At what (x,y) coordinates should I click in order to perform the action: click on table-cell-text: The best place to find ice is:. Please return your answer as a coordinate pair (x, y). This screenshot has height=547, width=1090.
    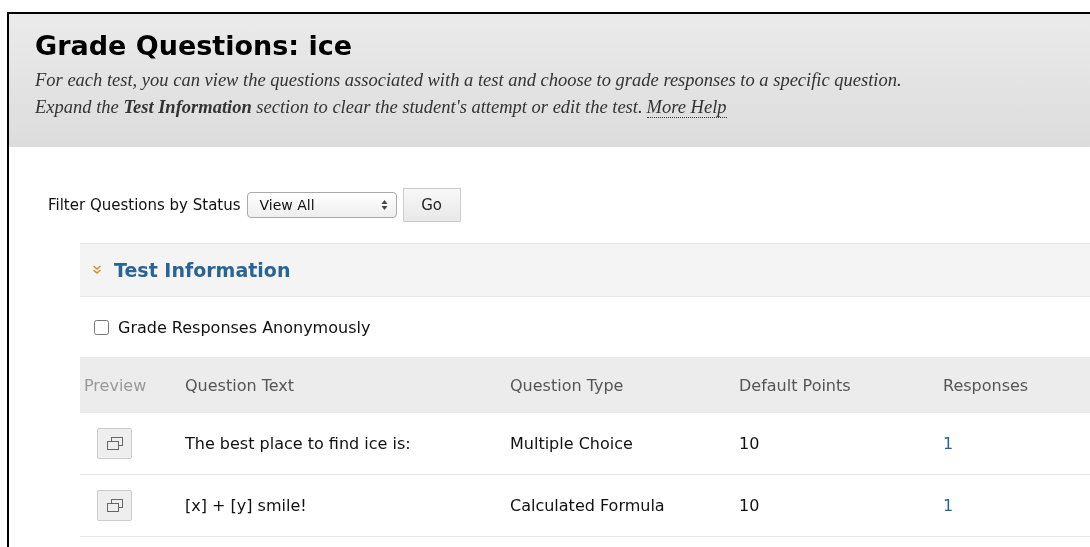
    Looking at the image, I should click on (298, 443).